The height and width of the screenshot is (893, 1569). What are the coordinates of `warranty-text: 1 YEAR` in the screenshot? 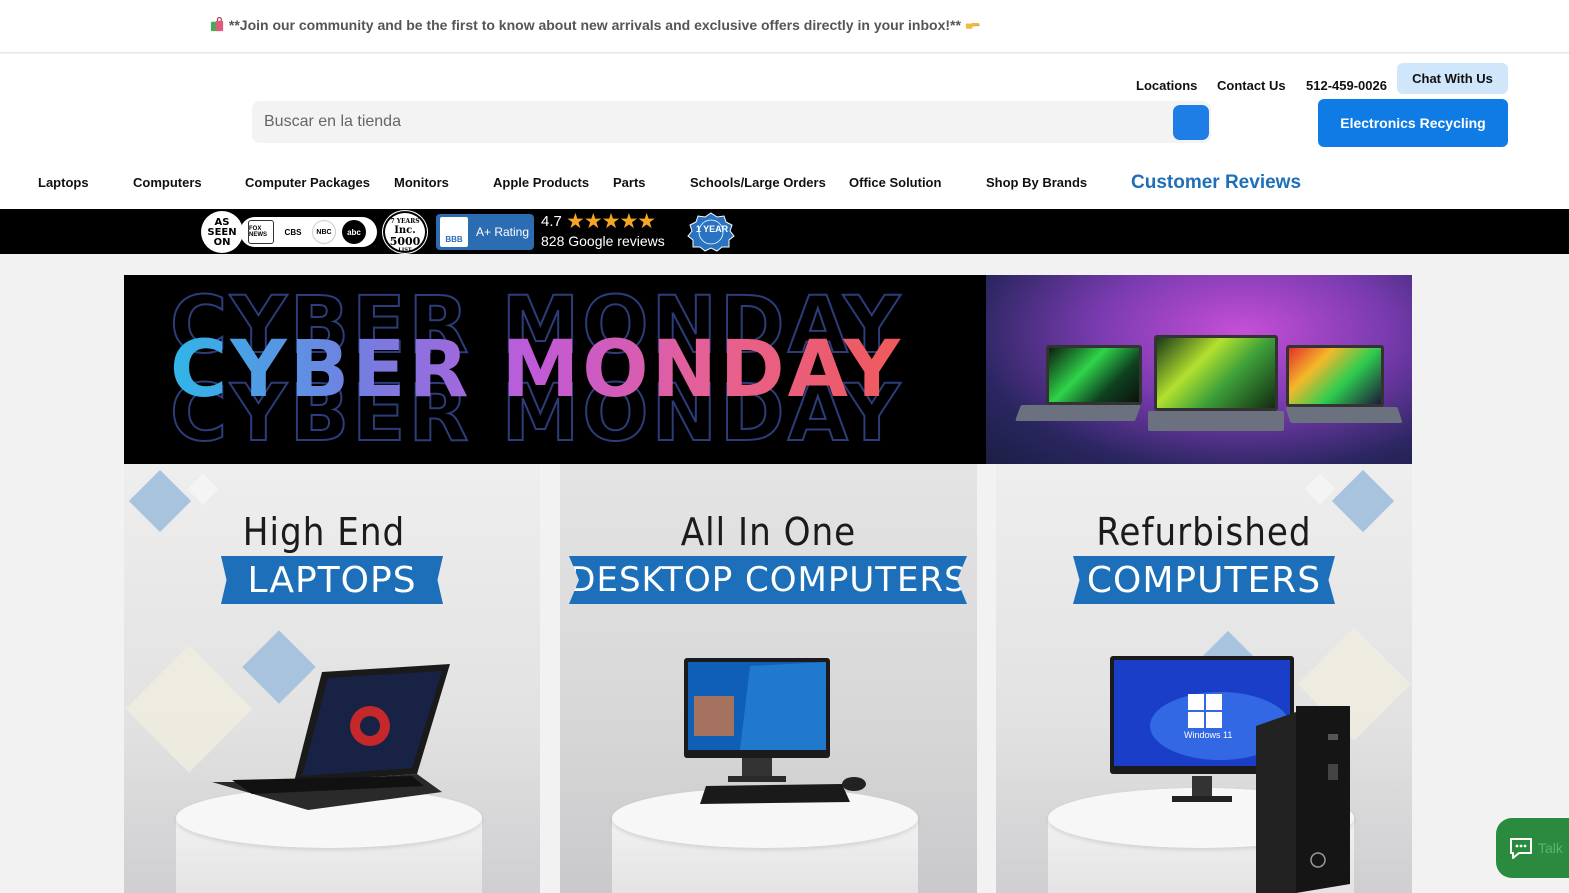 It's located at (712, 229).